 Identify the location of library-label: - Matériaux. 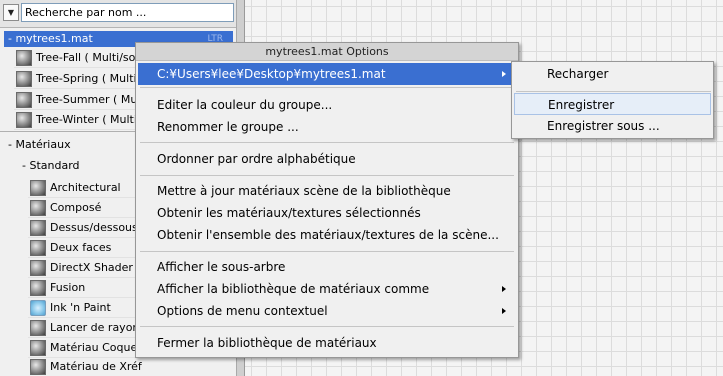
(39, 144).